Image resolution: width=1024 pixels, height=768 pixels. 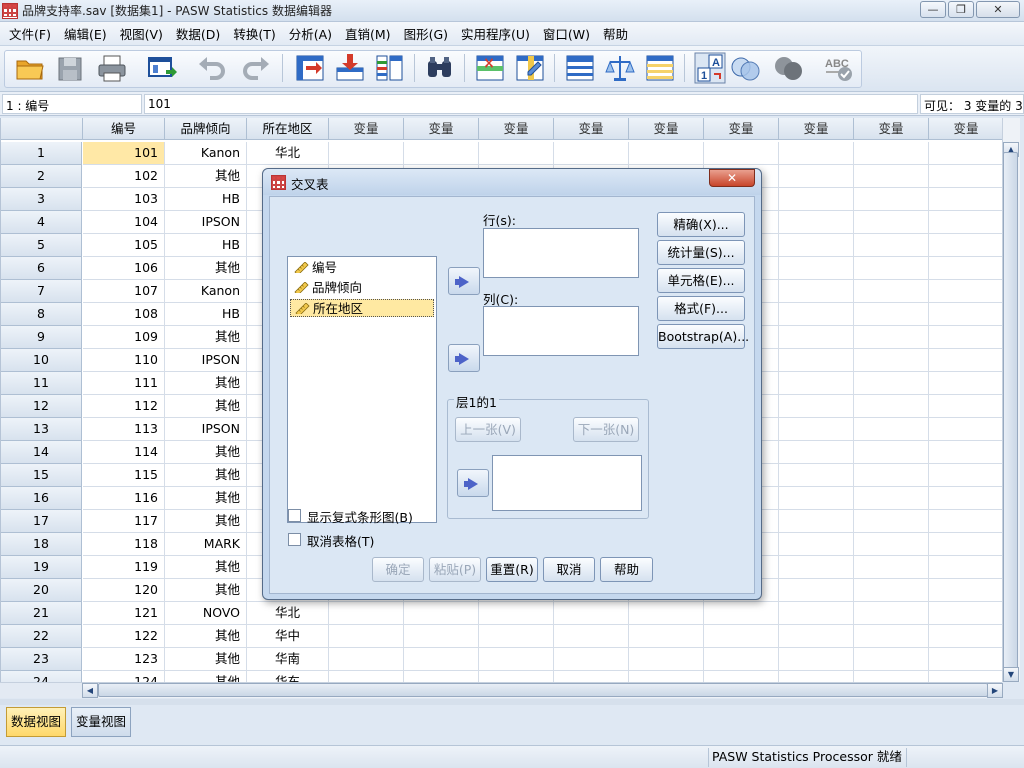 What do you see at coordinates (561, 253) in the screenshot?
I see `rows-list` at bounding box center [561, 253].